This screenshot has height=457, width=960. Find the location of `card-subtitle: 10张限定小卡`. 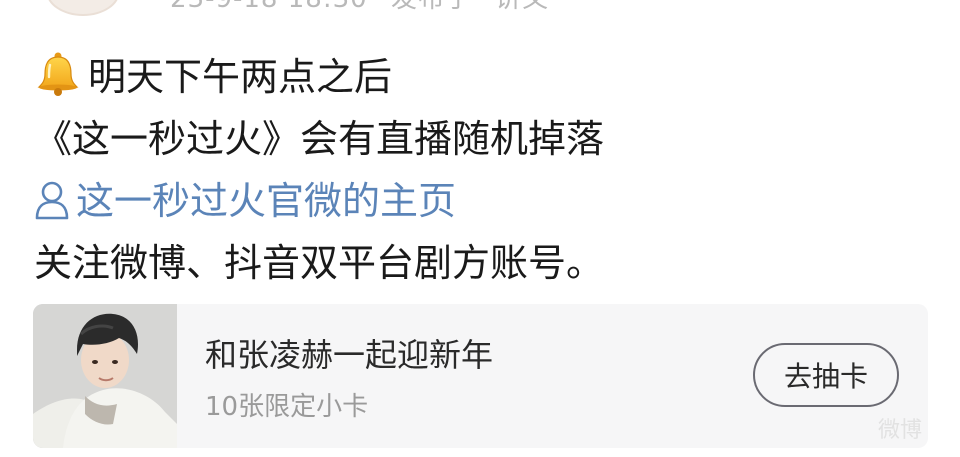

card-subtitle: 10张限定小卡 is located at coordinates (287, 407).